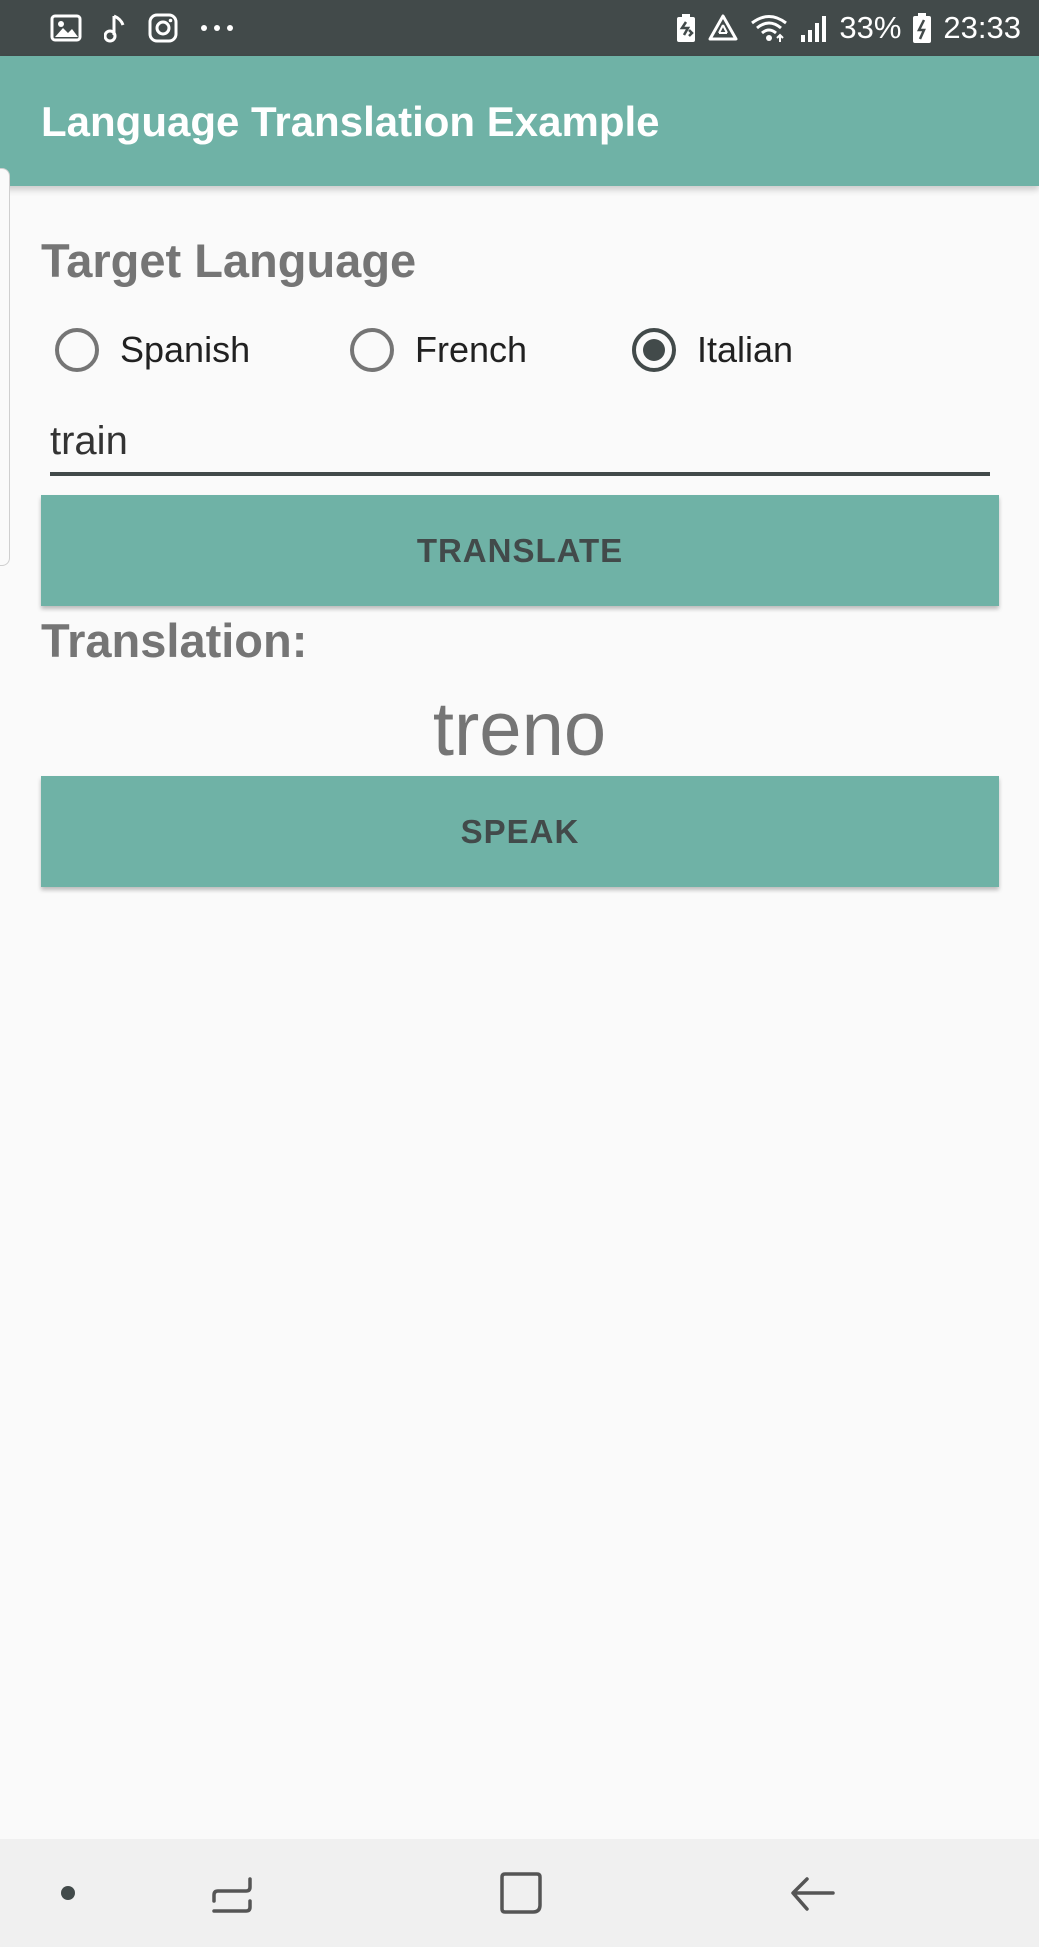  I want to click on battery-percent: 33%, so click(870, 27).